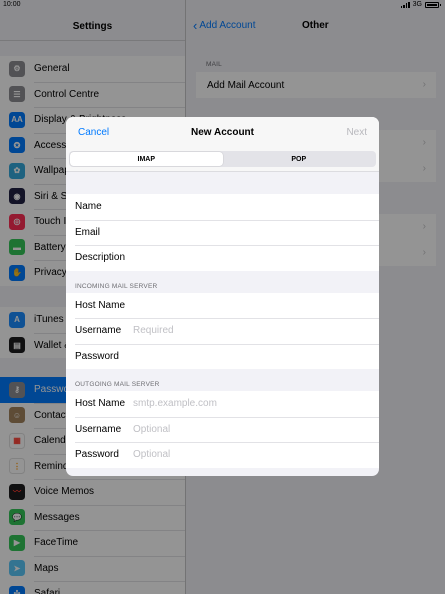  What do you see at coordinates (222, 207) in the screenshot?
I see `account-field-row: Name` at bounding box center [222, 207].